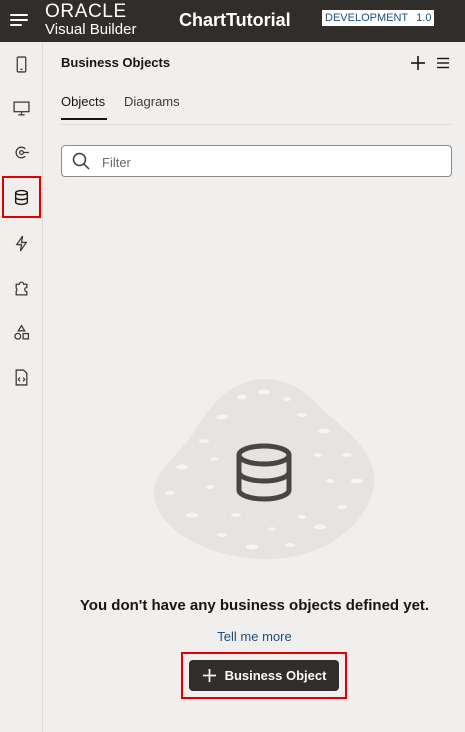  I want to click on rail-item-processes, so click(21, 243).